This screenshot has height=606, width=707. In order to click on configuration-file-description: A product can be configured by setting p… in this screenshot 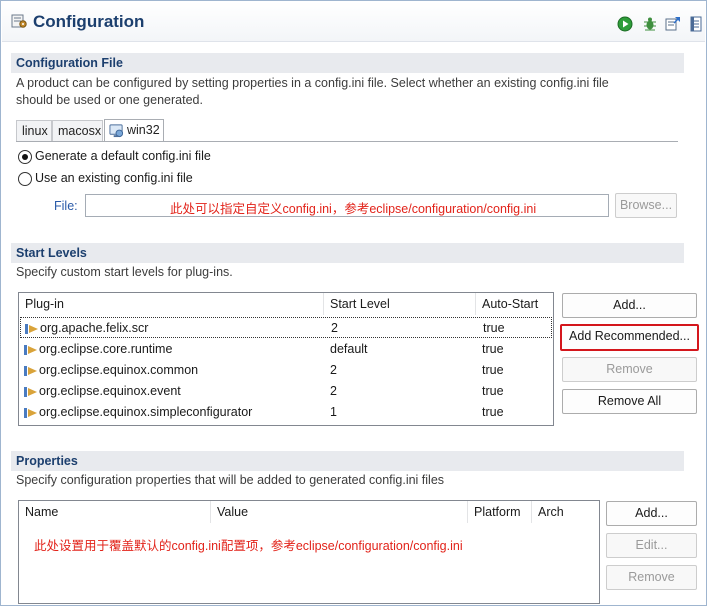, I will do `click(312, 83)`.